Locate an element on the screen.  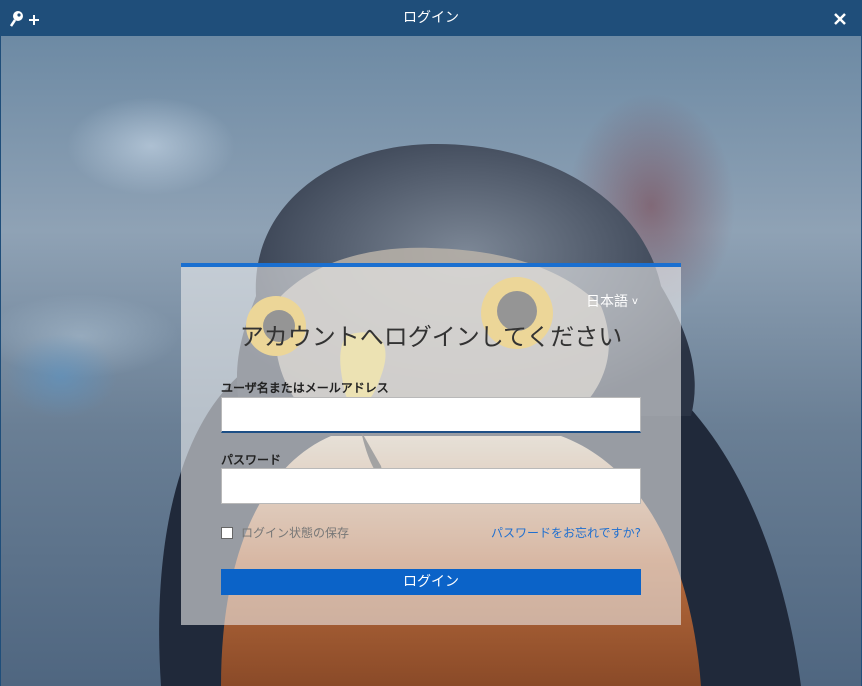
window-title: ログイン is located at coordinates (431, 18).